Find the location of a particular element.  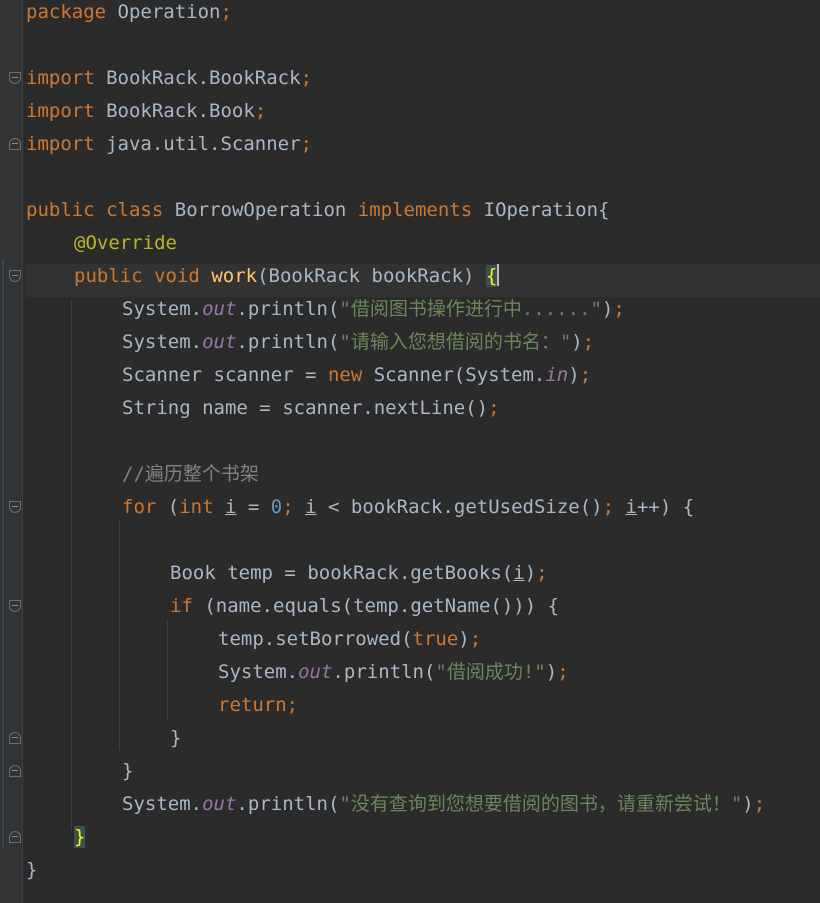

fold-if-icon is located at coordinates (15, 606).